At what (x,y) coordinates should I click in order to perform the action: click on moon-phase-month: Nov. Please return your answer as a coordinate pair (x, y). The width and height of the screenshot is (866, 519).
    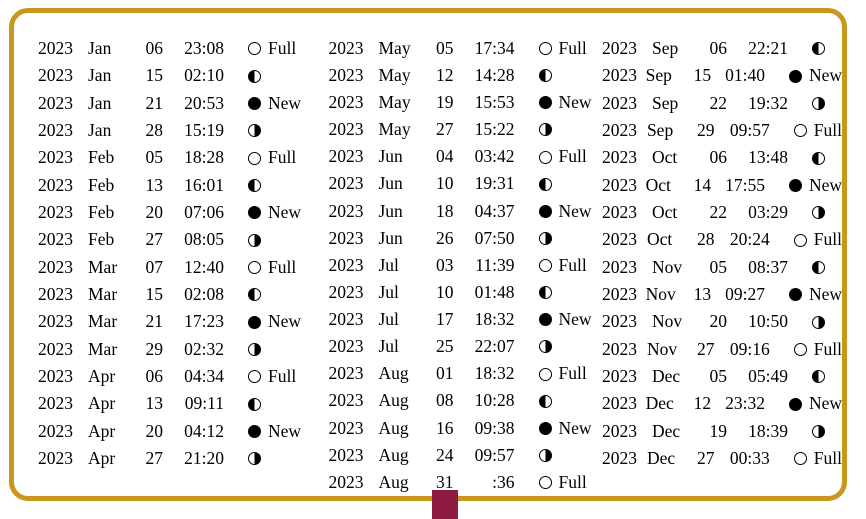
    Looking at the image, I should click on (667, 321).